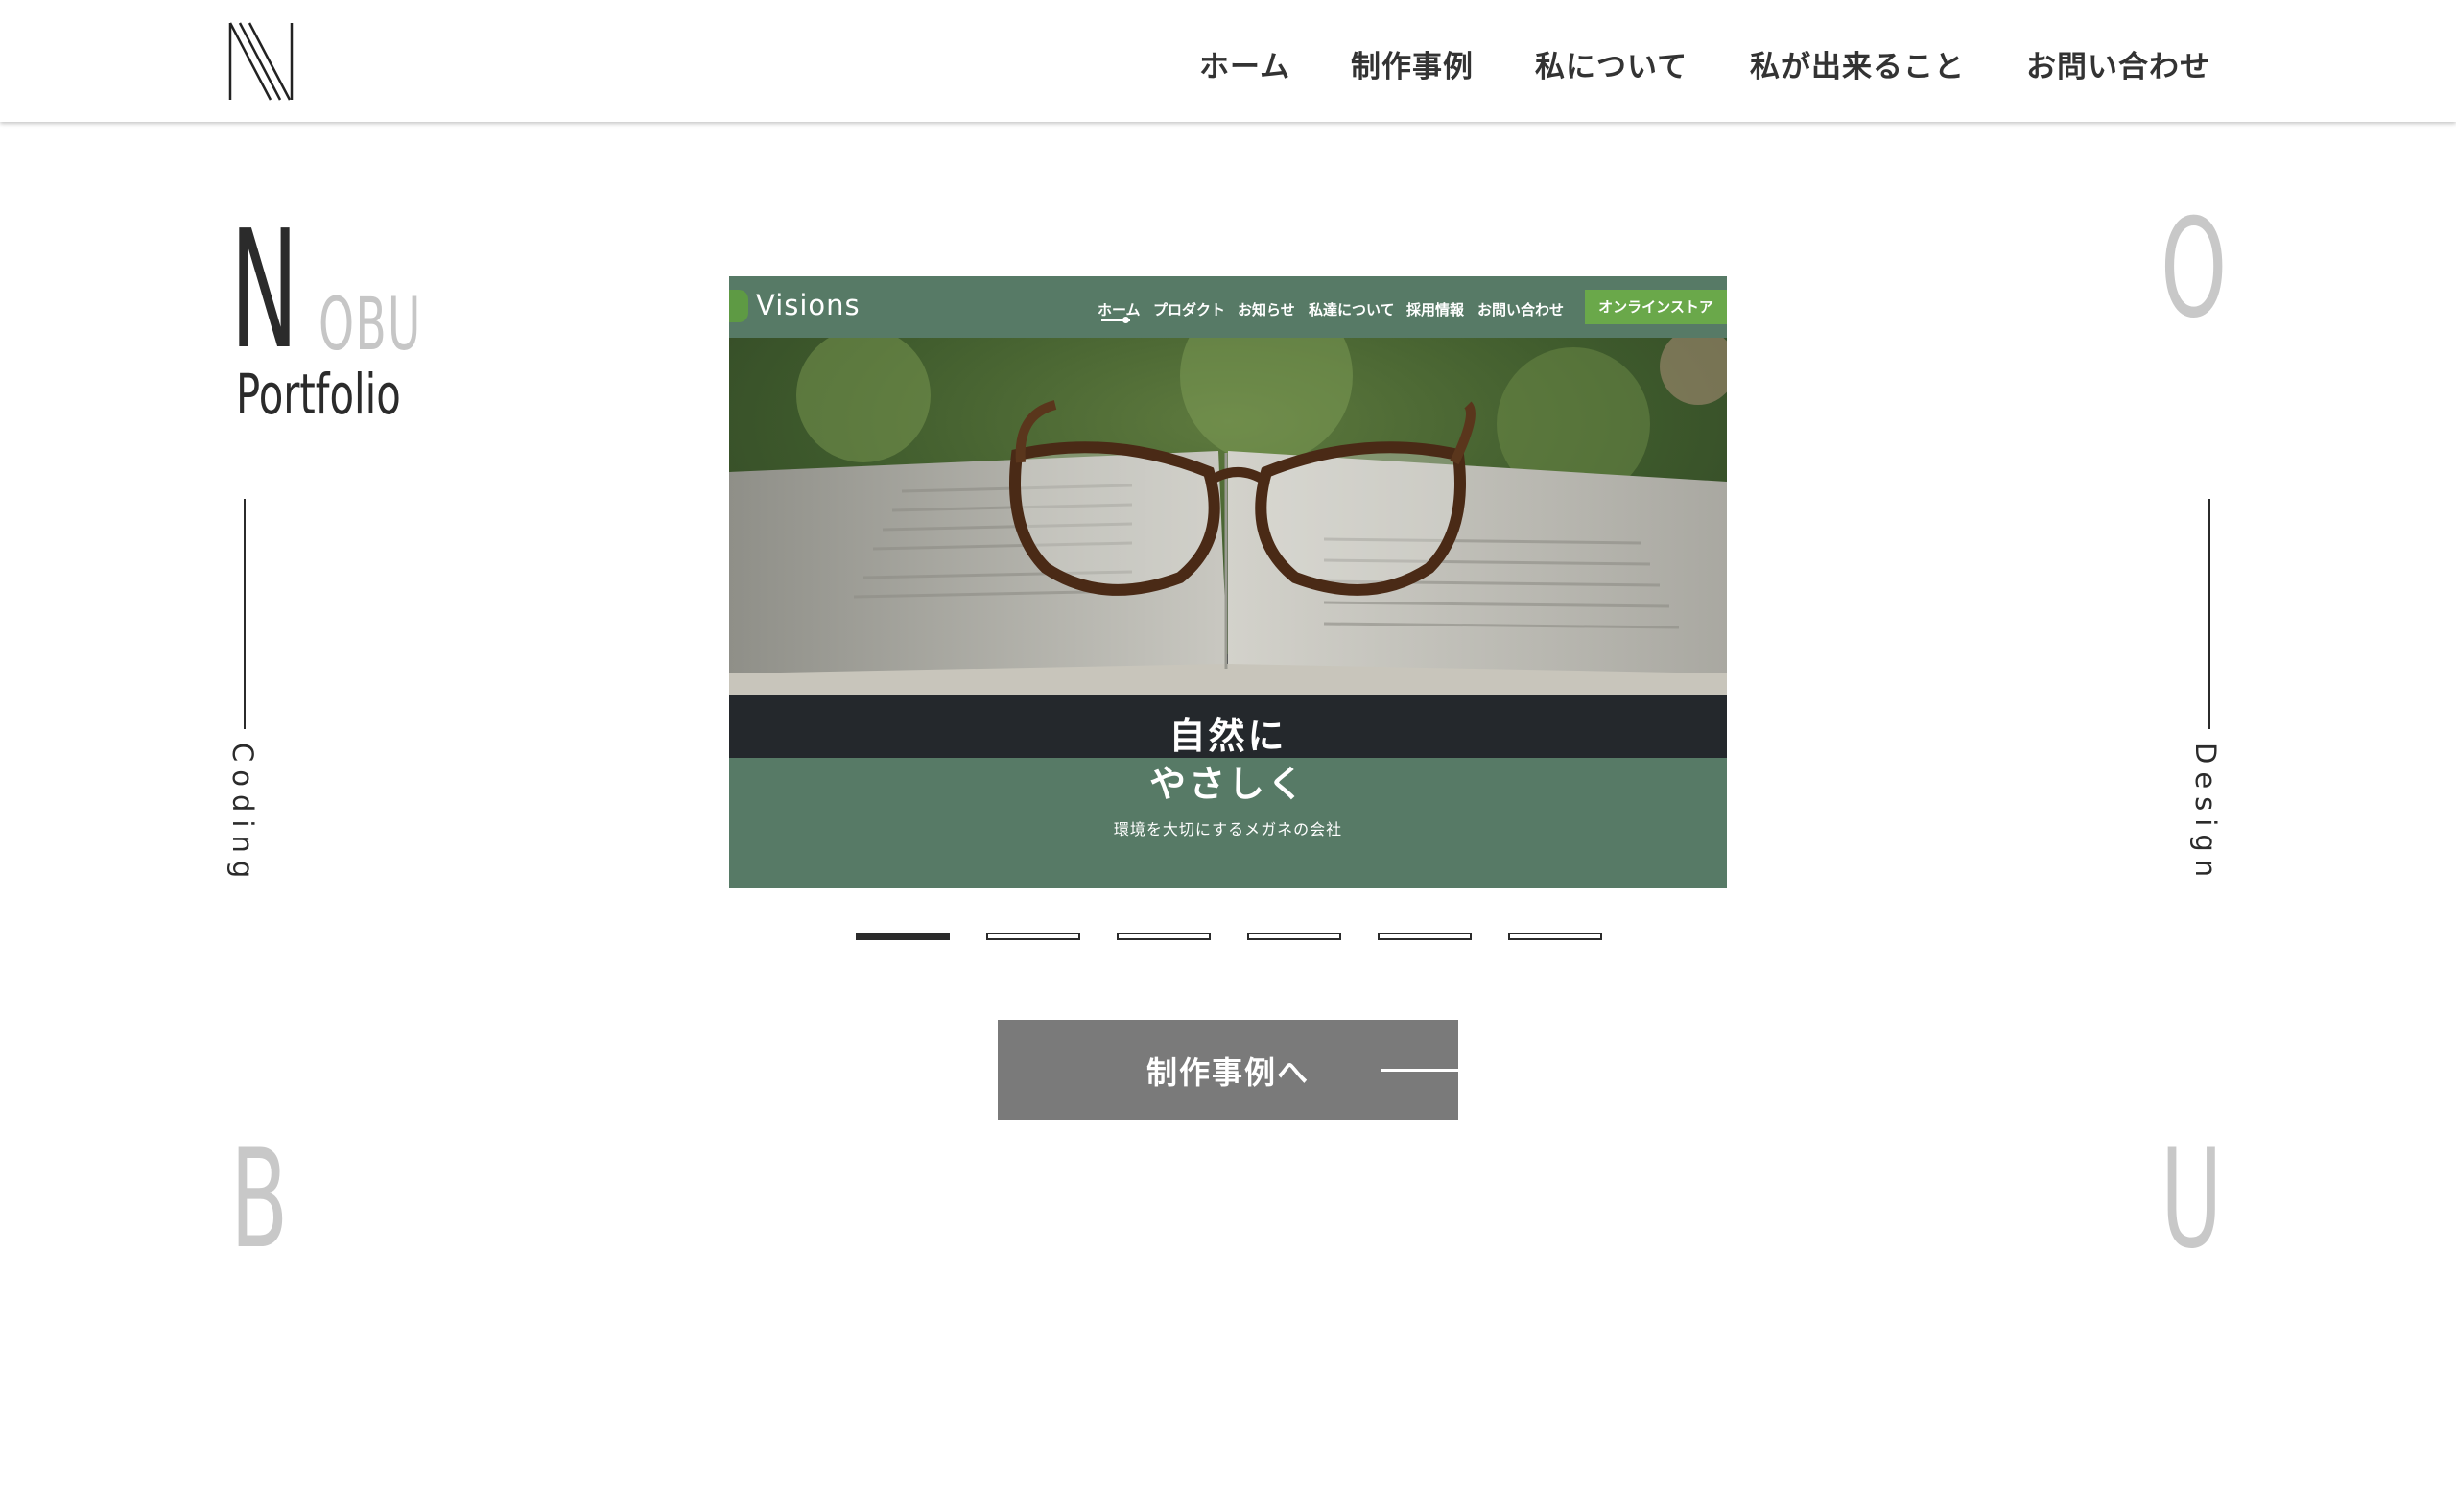  Describe the element at coordinates (1189, 310) in the screenshot. I see `slide-nav-item: プロダクト` at that location.